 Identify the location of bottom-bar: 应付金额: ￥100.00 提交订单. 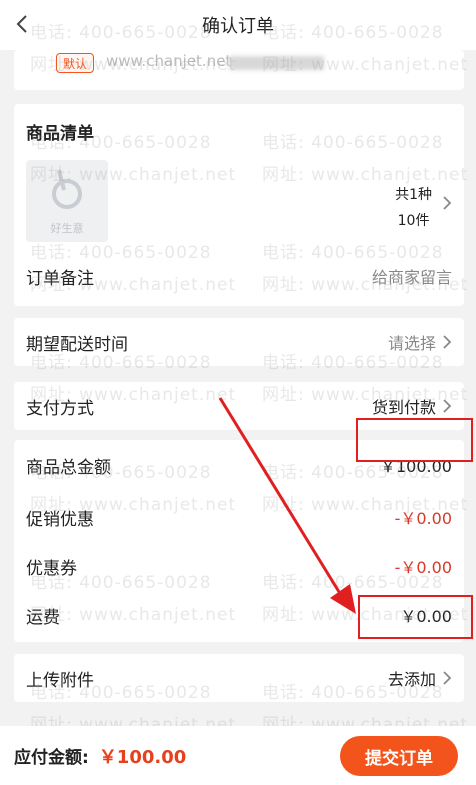
(238, 755).